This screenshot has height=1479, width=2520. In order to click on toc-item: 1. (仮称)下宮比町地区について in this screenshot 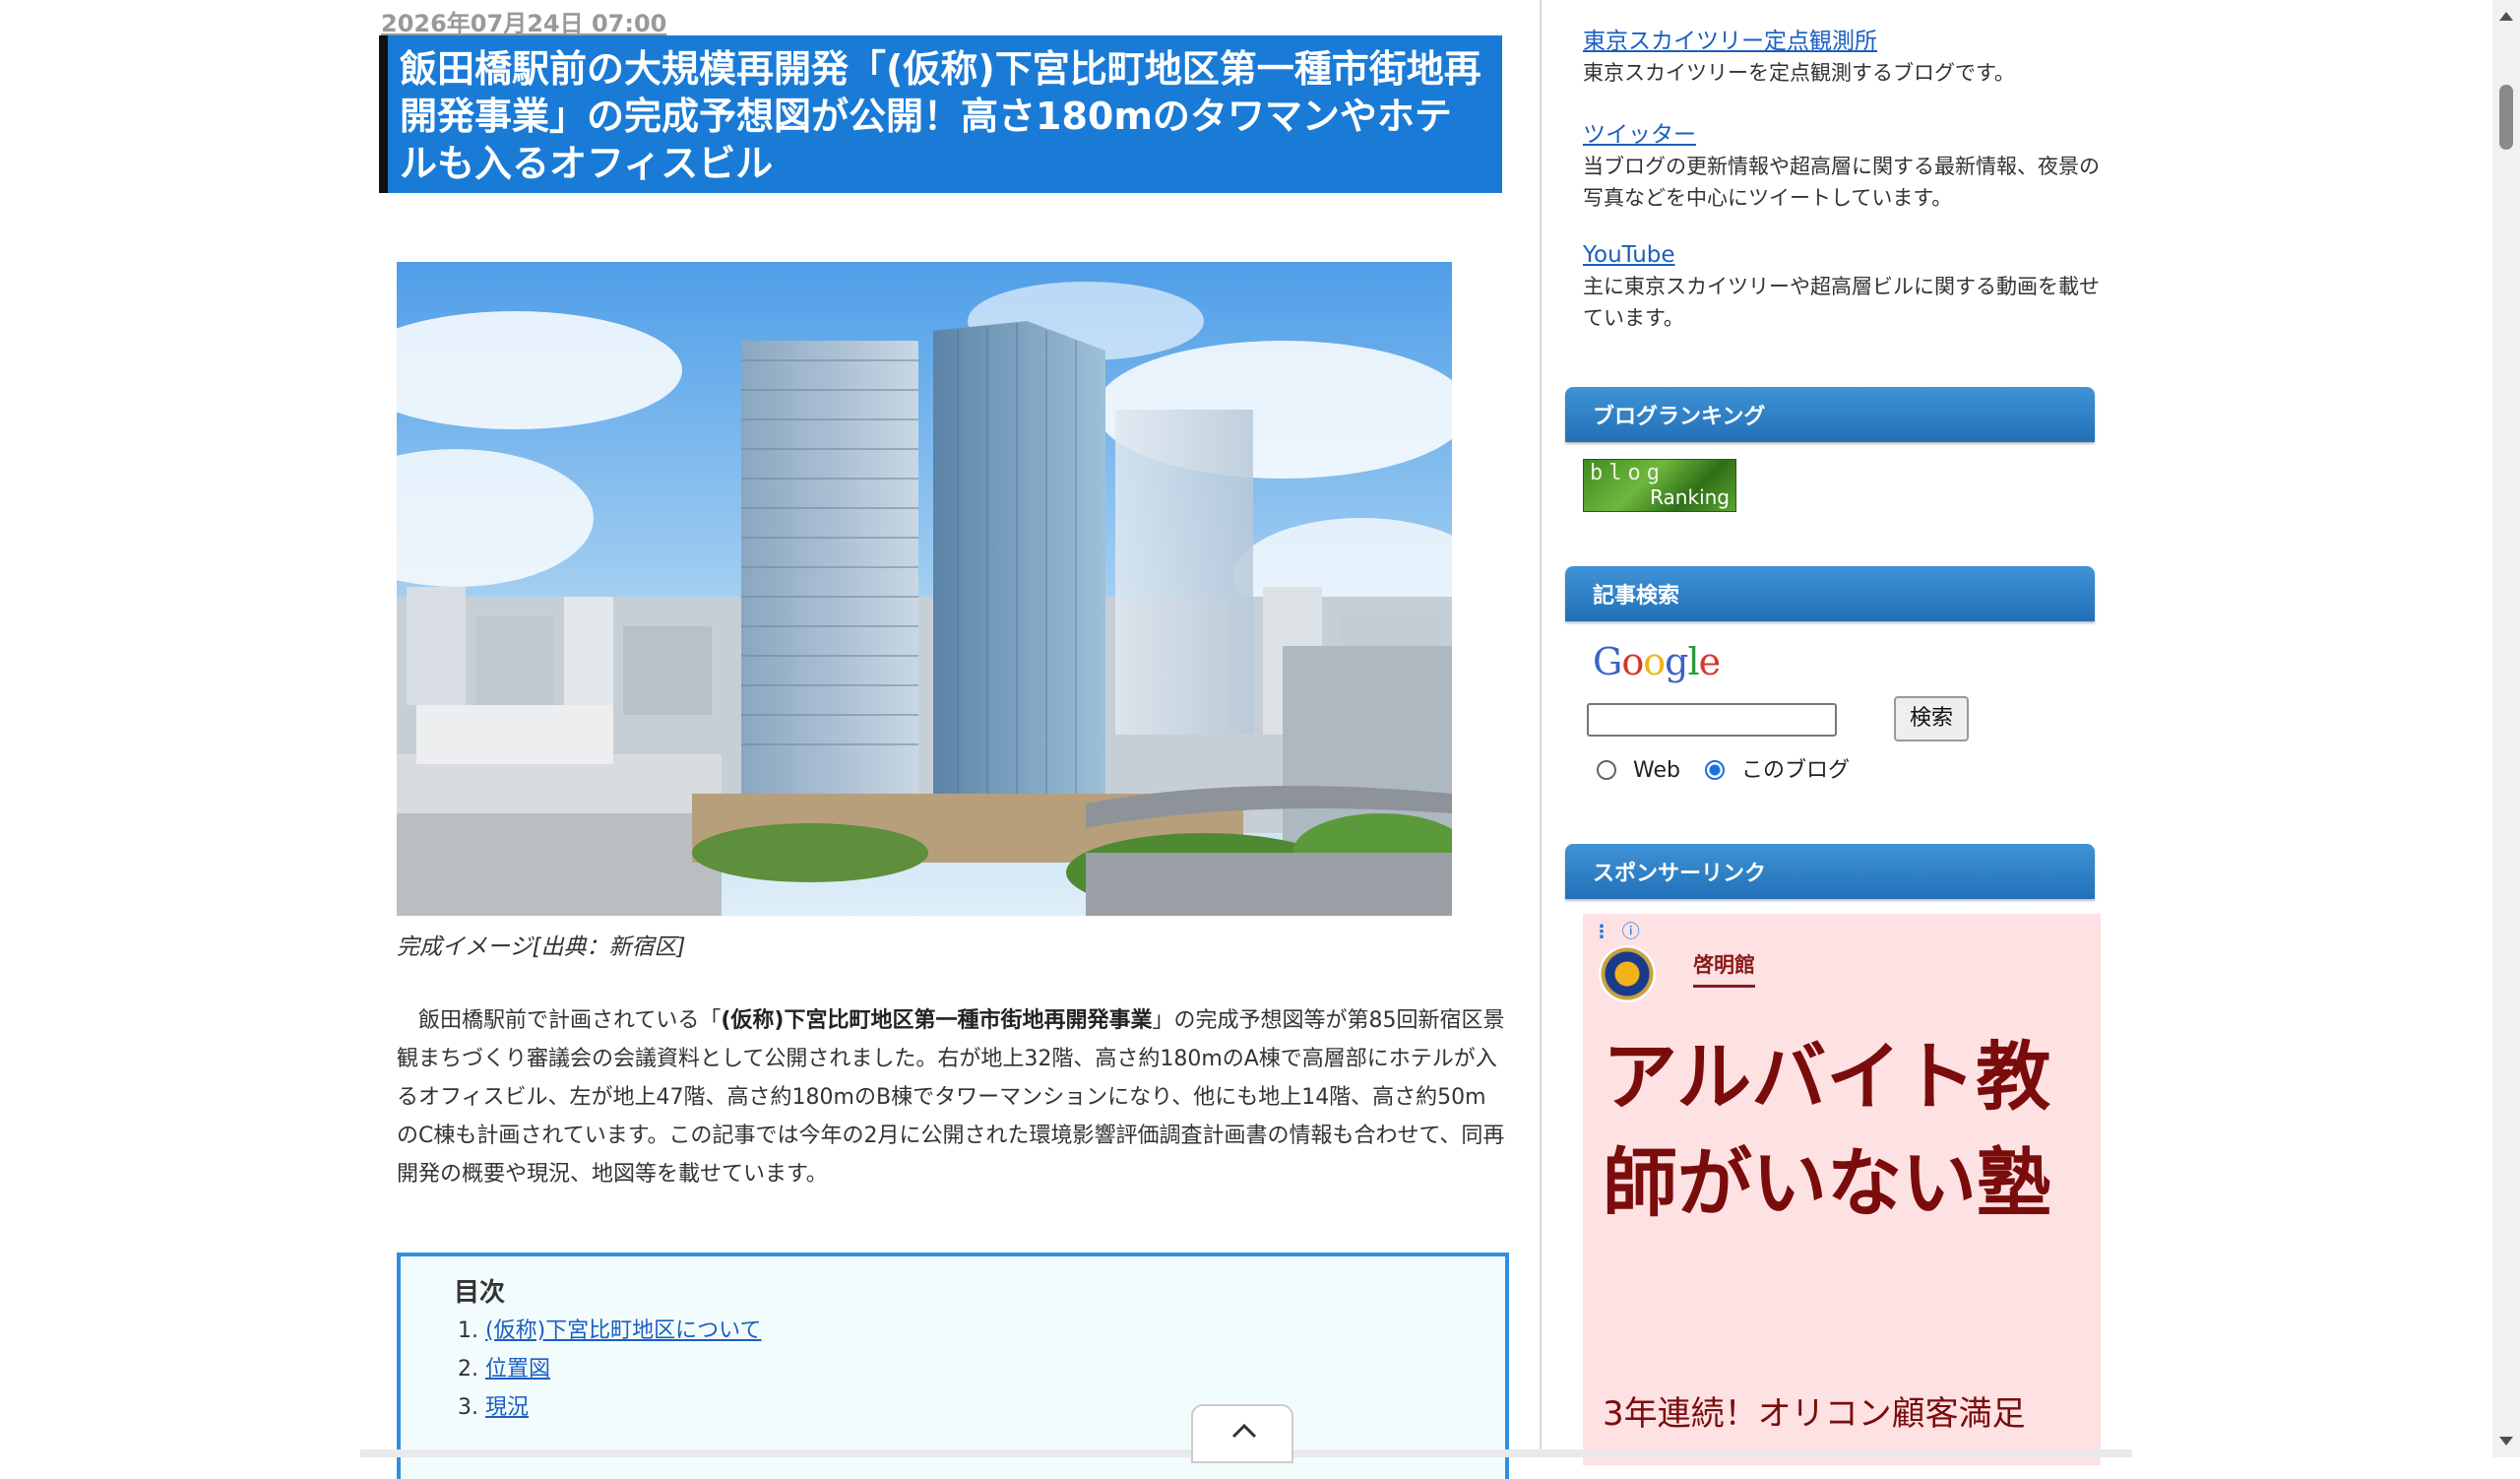, I will do `click(610, 1331)`.